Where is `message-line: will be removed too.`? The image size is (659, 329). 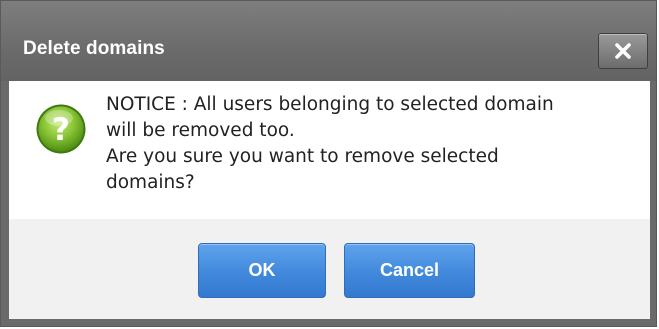 message-line: will be removed too. is located at coordinates (200, 130).